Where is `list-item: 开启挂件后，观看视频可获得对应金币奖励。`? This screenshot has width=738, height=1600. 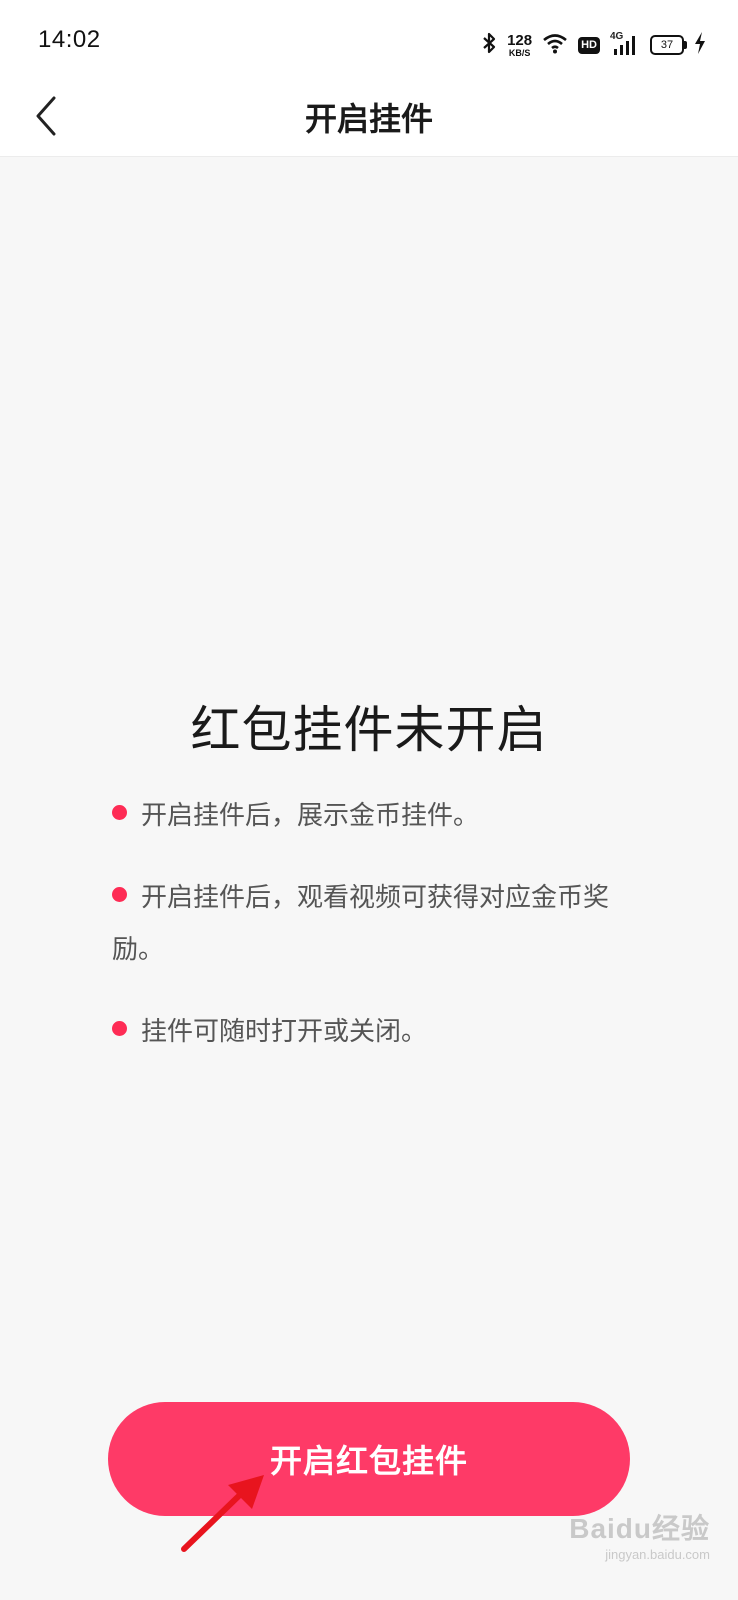 list-item: 开启挂件后，观看视频可获得对应金币奖励。 is located at coordinates (362, 924).